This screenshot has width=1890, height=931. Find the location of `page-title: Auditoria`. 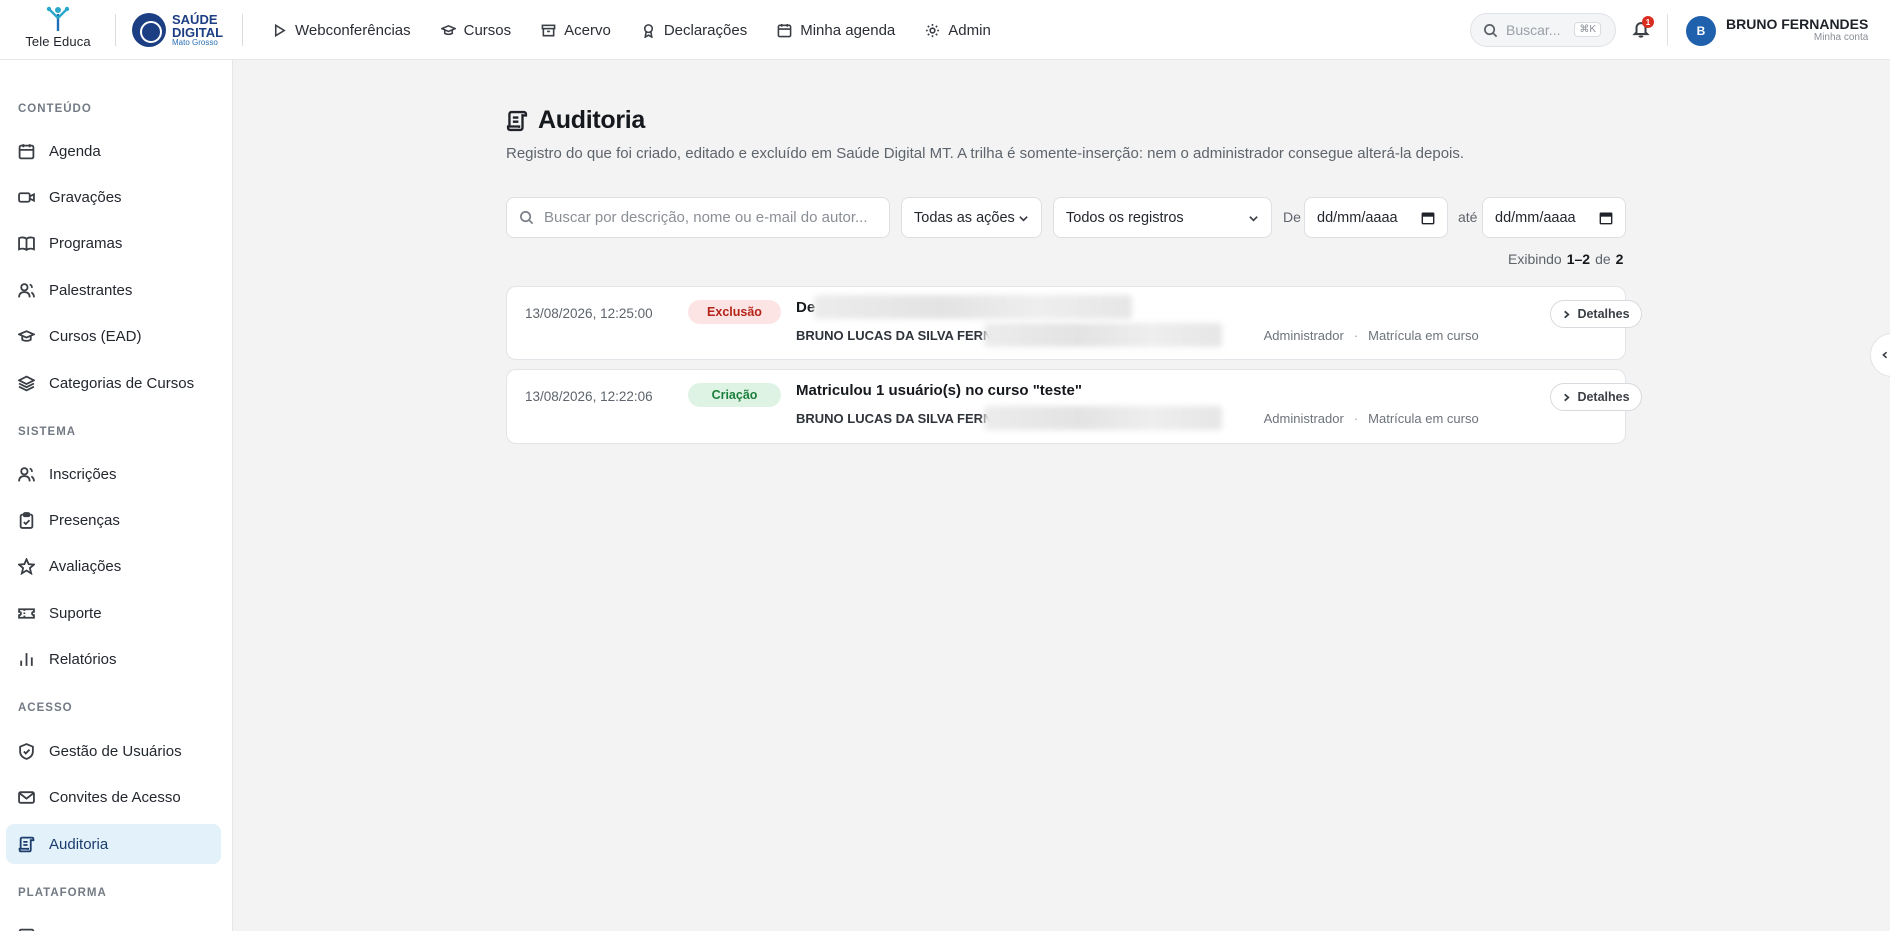

page-title: Auditoria is located at coordinates (592, 120).